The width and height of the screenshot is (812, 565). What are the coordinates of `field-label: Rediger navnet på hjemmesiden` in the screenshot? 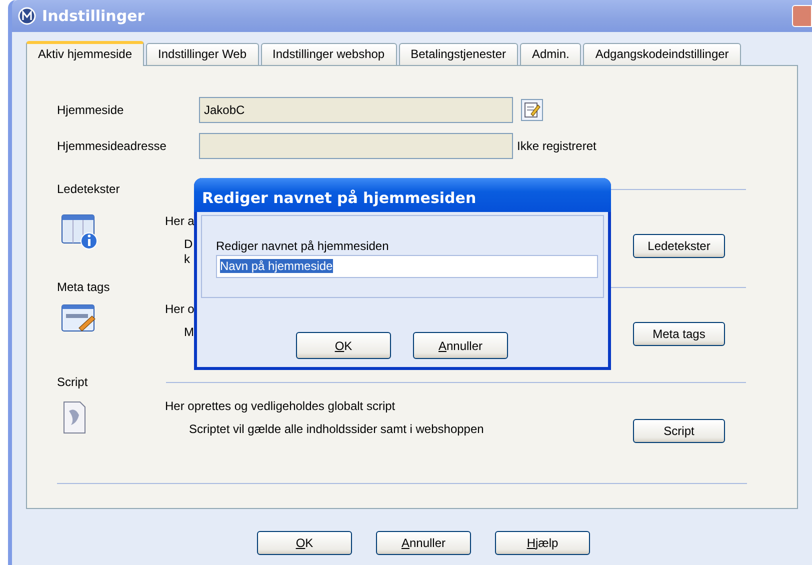 It's located at (303, 246).